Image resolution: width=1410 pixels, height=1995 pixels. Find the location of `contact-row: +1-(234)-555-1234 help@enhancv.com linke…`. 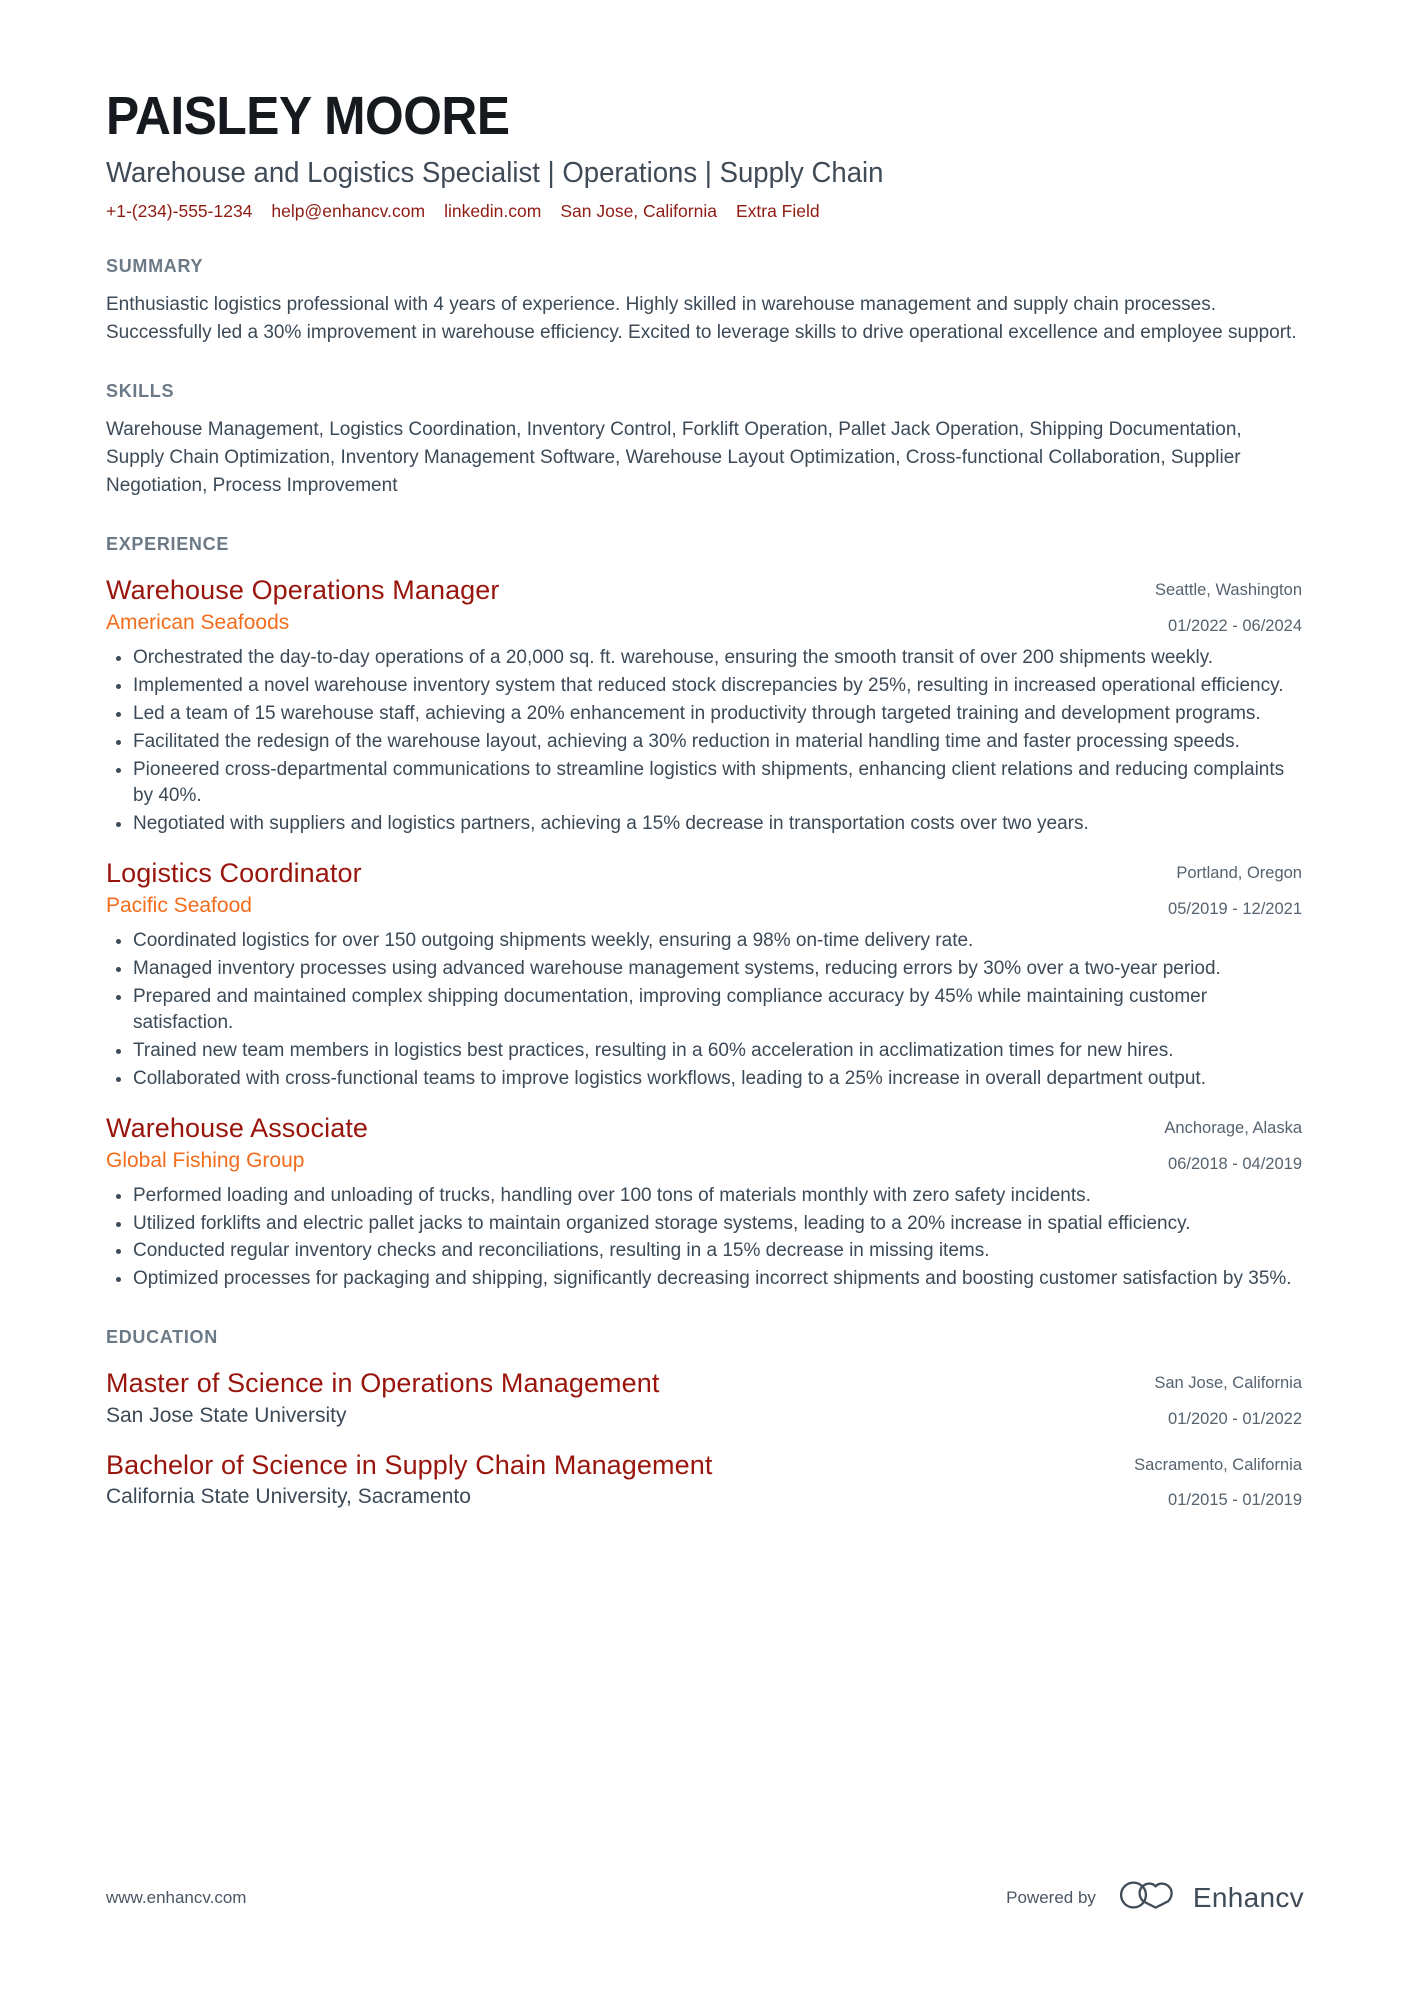

contact-row: +1-(234)-555-1234 help@enhancv.com linke… is located at coordinates (704, 211).